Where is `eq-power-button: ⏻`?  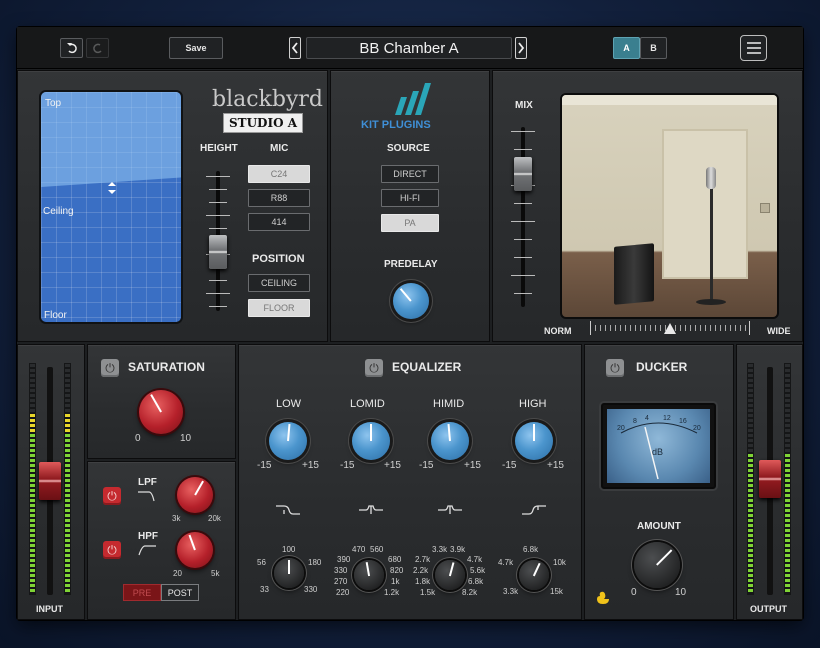 eq-power-button: ⏻ is located at coordinates (374, 368).